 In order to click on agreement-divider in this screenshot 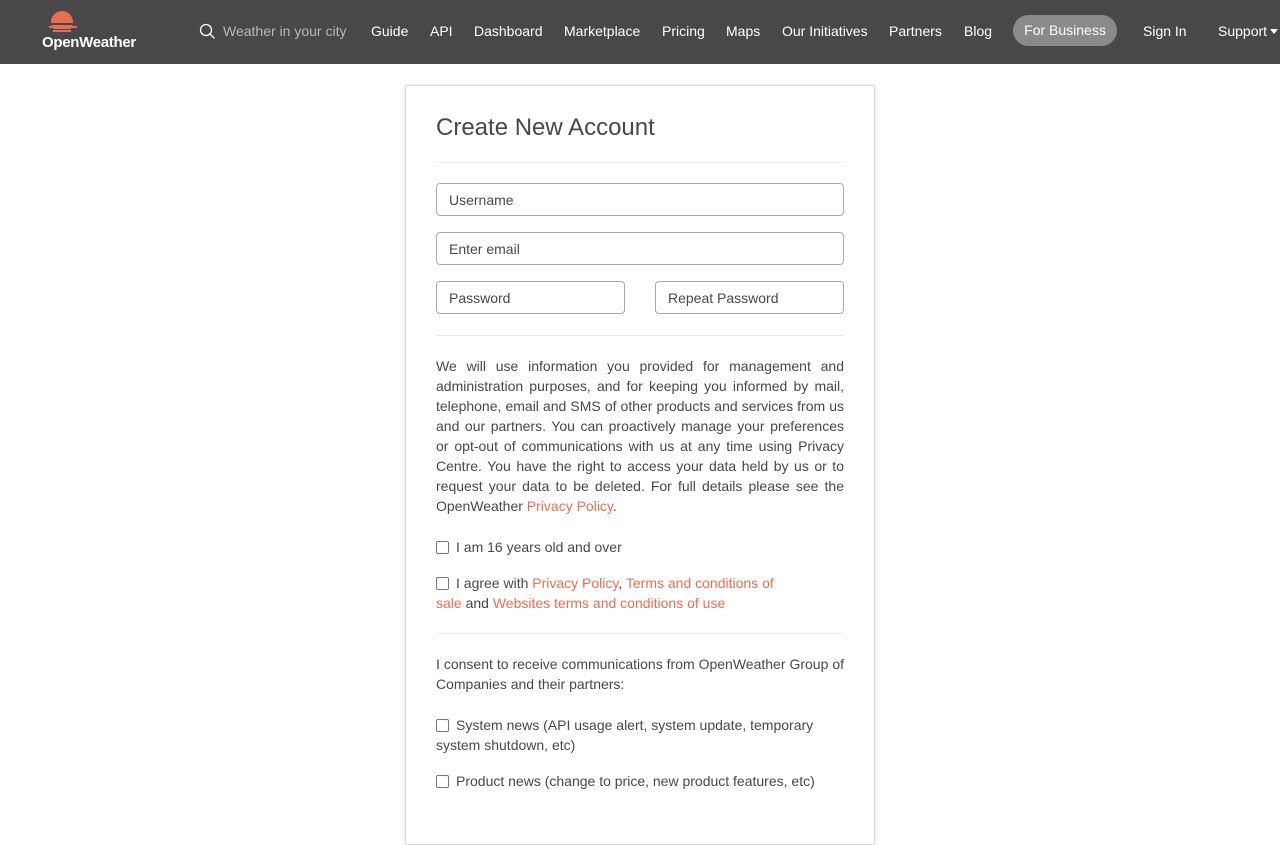, I will do `click(640, 633)`.